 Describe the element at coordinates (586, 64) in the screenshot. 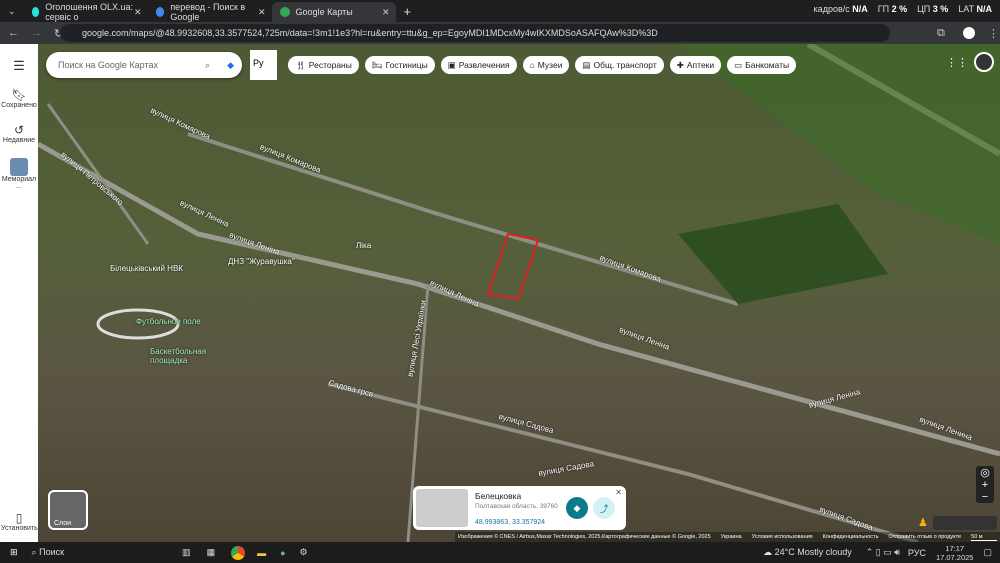

I see `bus-icon: ▤` at that location.